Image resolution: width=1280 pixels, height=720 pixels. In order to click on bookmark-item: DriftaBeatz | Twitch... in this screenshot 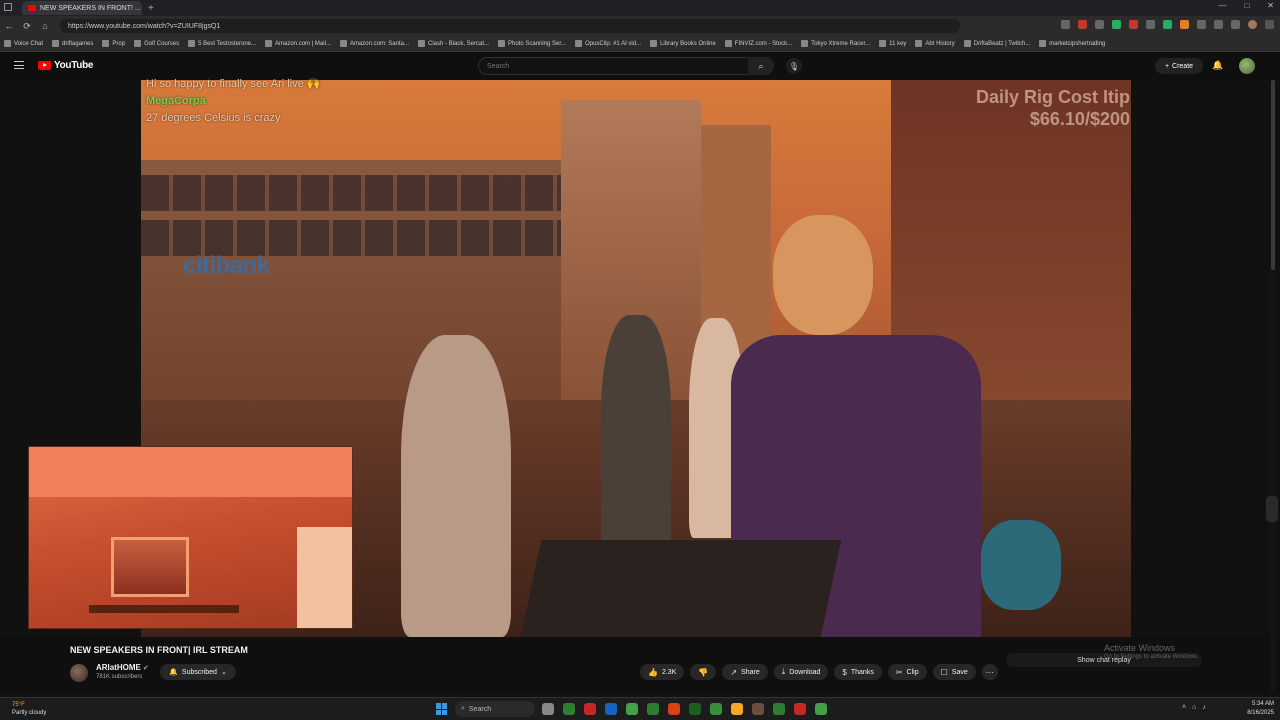, I will do `click(996, 43)`.